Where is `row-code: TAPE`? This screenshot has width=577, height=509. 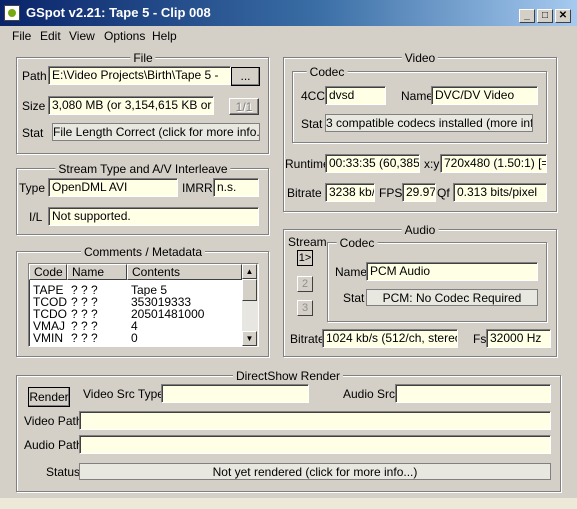 row-code: TAPE is located at coordinates (48, 290).